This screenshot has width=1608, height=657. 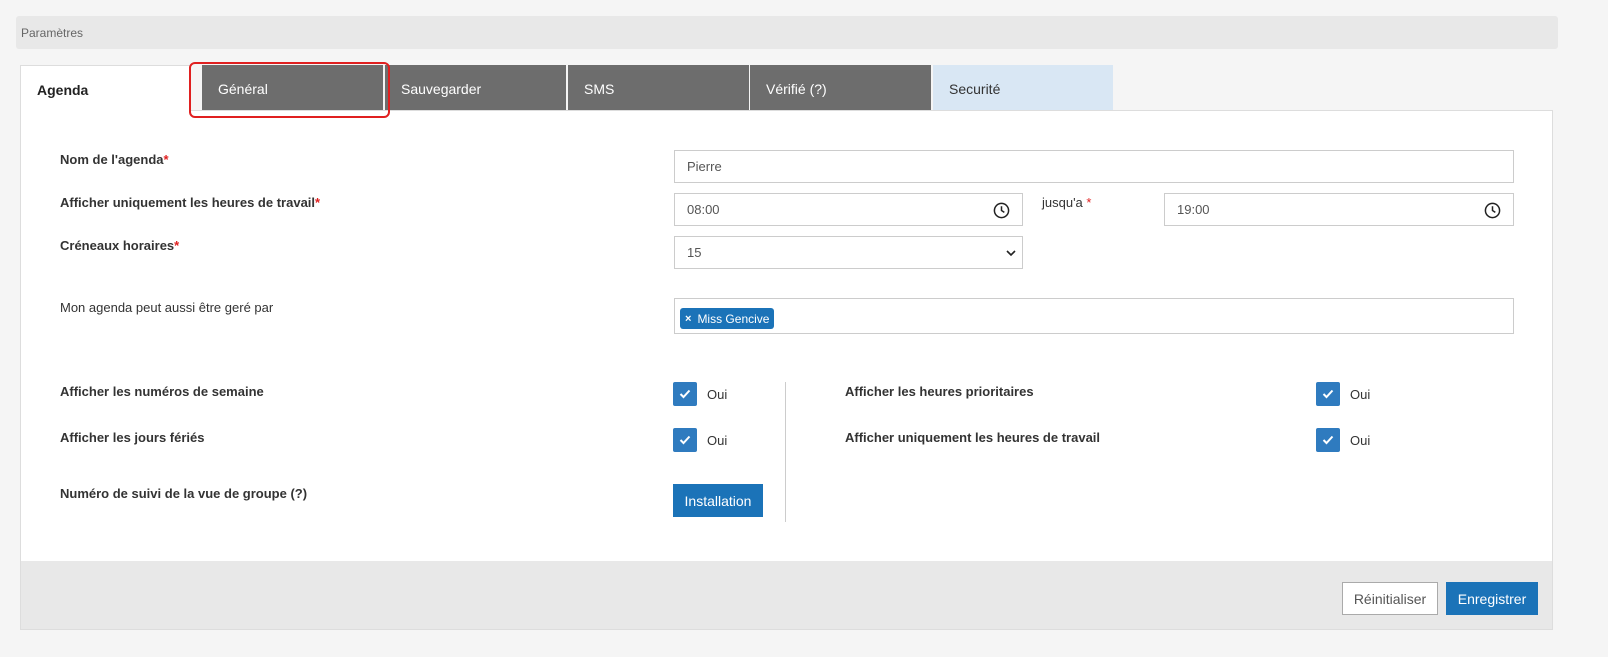 I want to click on reset-button: Réinitialiser, so click(x=1390, y=598).